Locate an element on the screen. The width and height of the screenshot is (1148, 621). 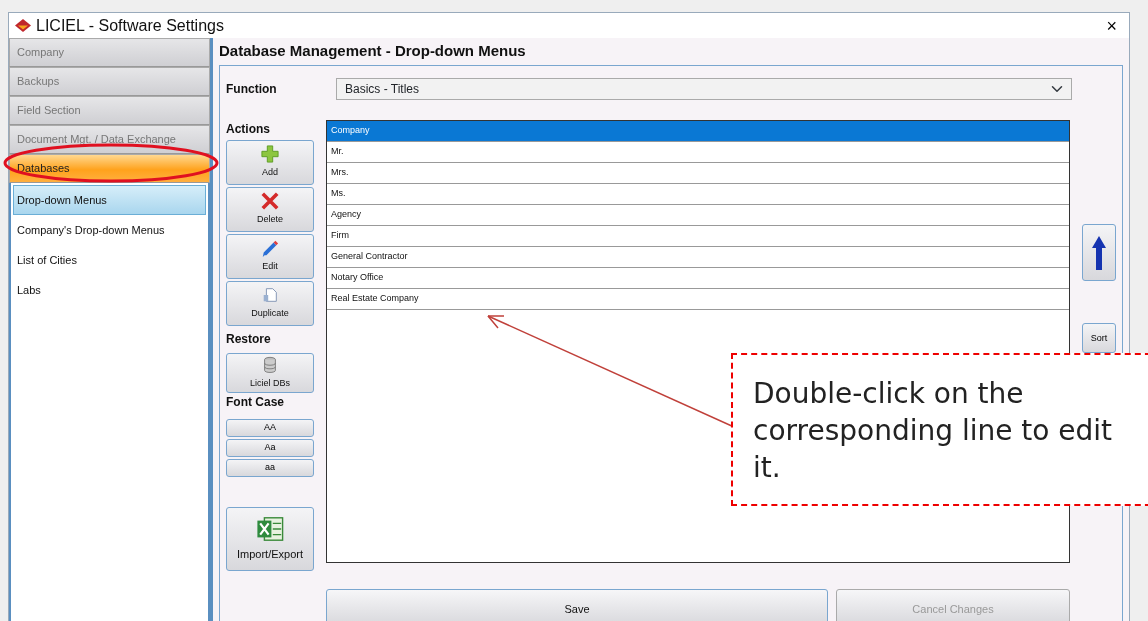
annotation-callout: Double-click on the corresponding line to edit it. is located at coordinates (939, 429).